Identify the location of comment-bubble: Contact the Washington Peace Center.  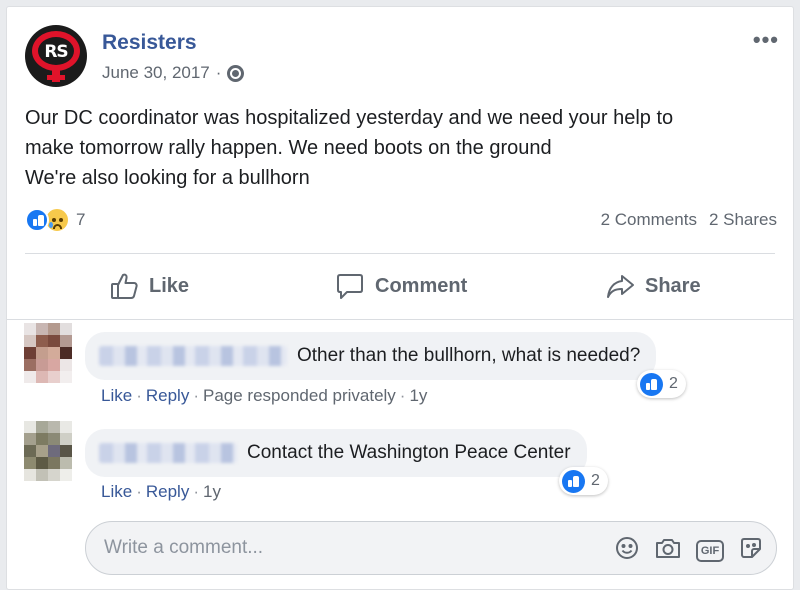
(336, 453).